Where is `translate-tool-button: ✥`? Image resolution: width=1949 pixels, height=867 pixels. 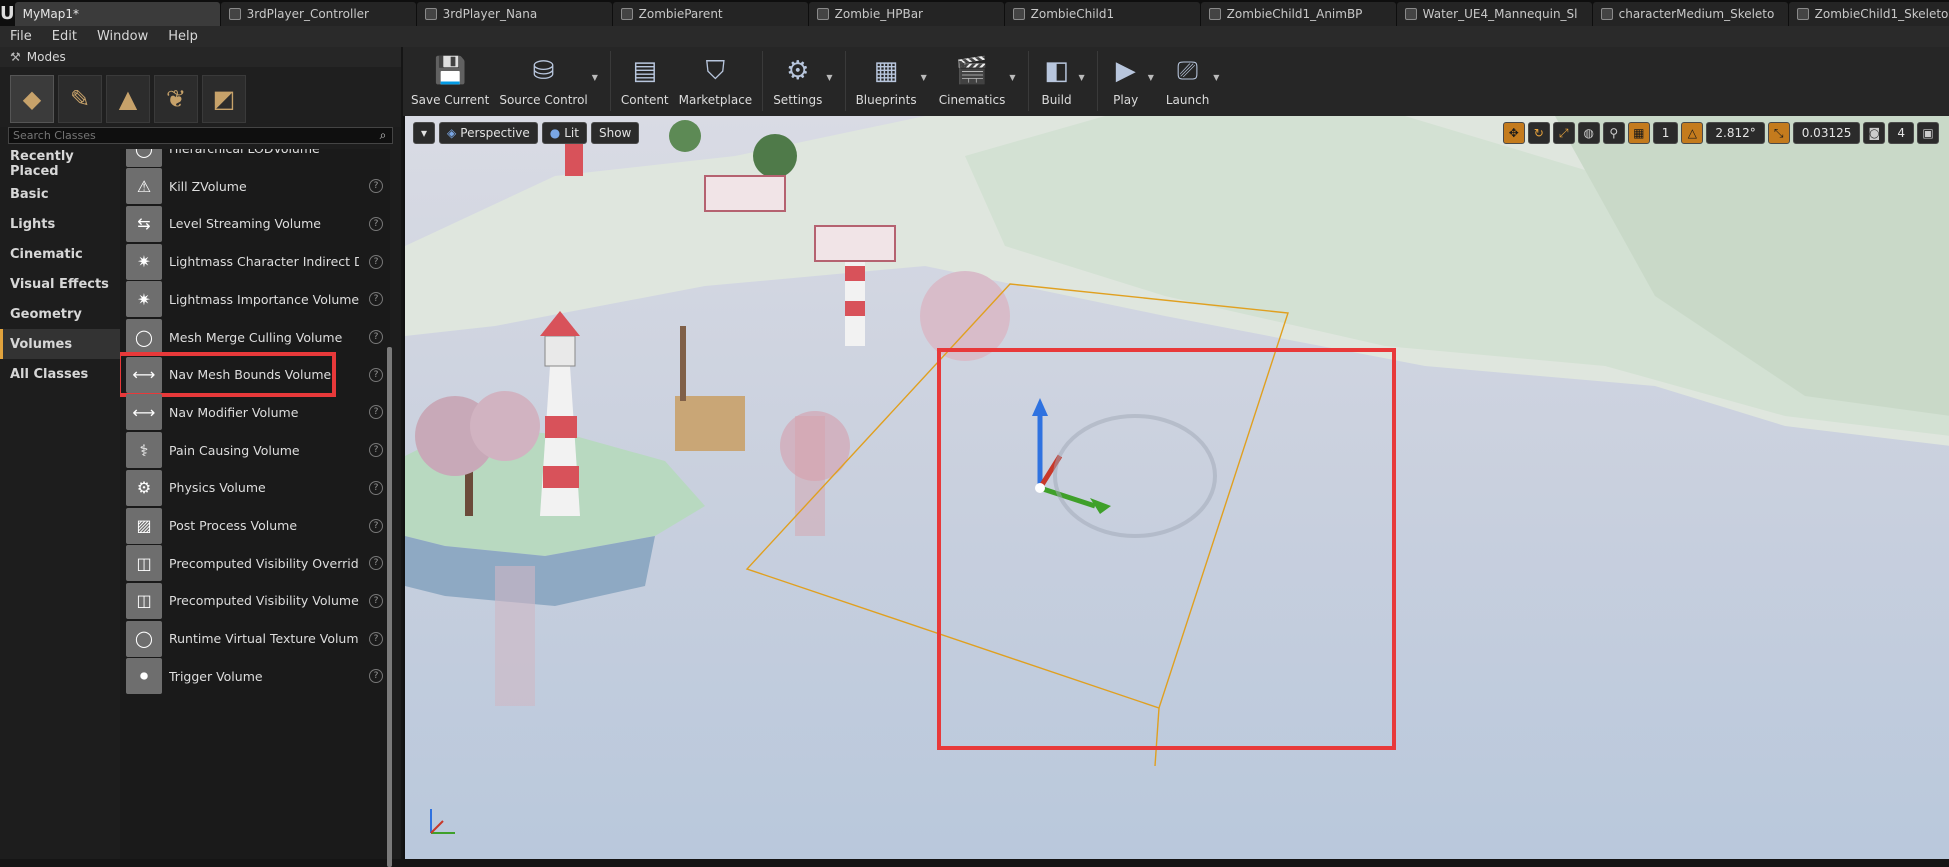 translate-tool-button: ✥ is located at coordinates (1513, 133).